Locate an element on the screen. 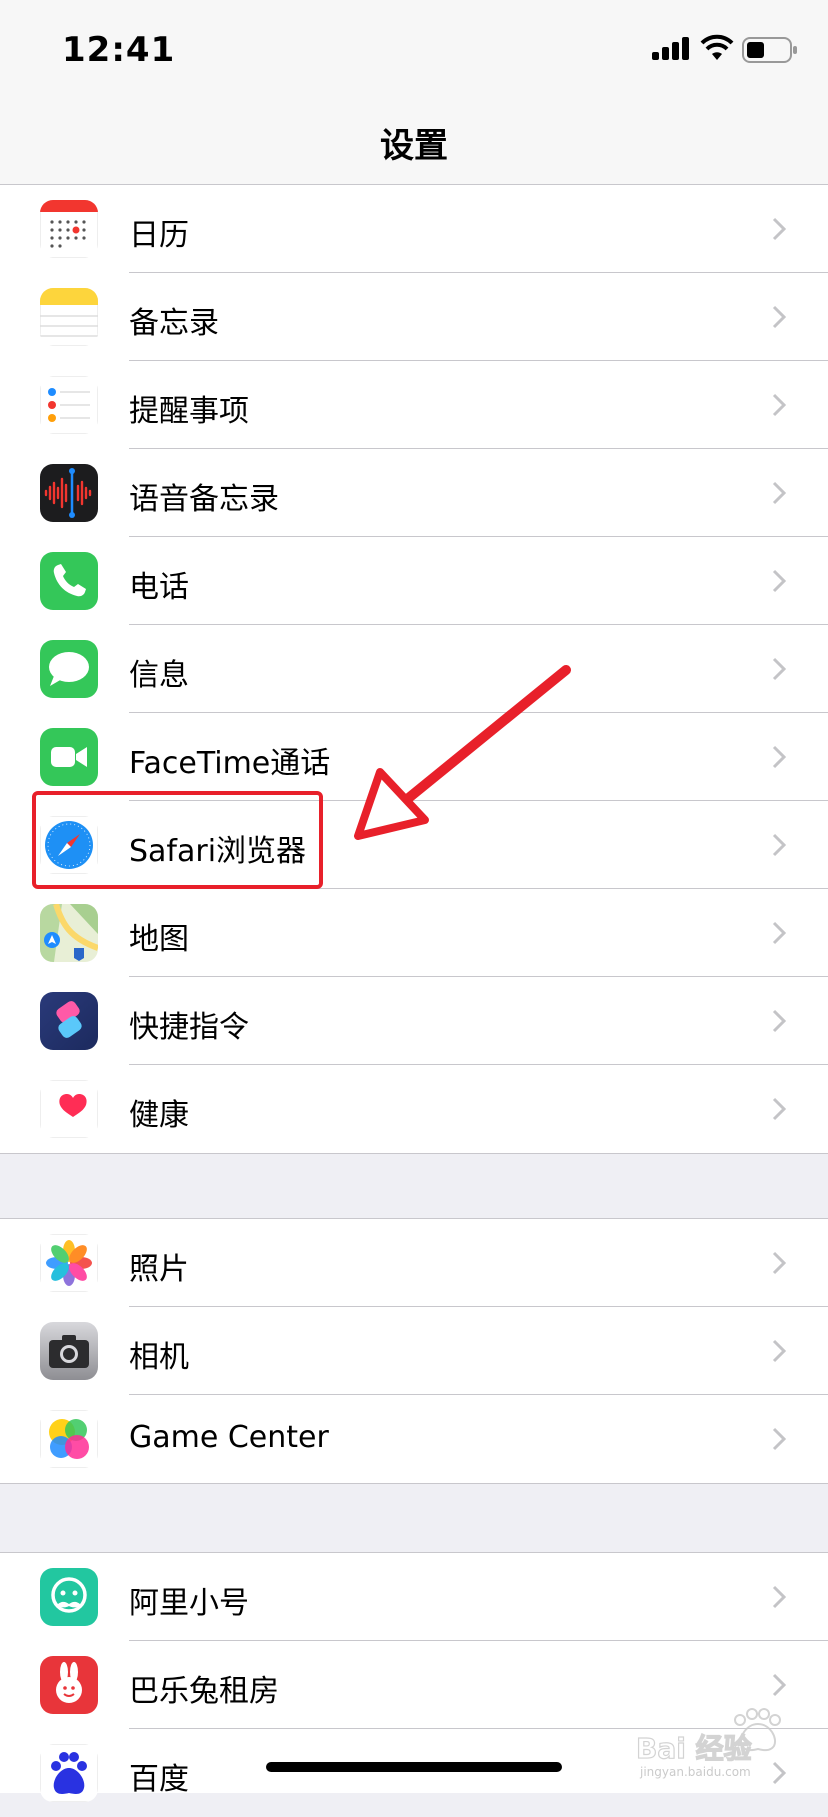 This screenshot has width=828, height=1817. settings-row-alixiaohao: 阿里小号 is located at coordinates (414, 1597).